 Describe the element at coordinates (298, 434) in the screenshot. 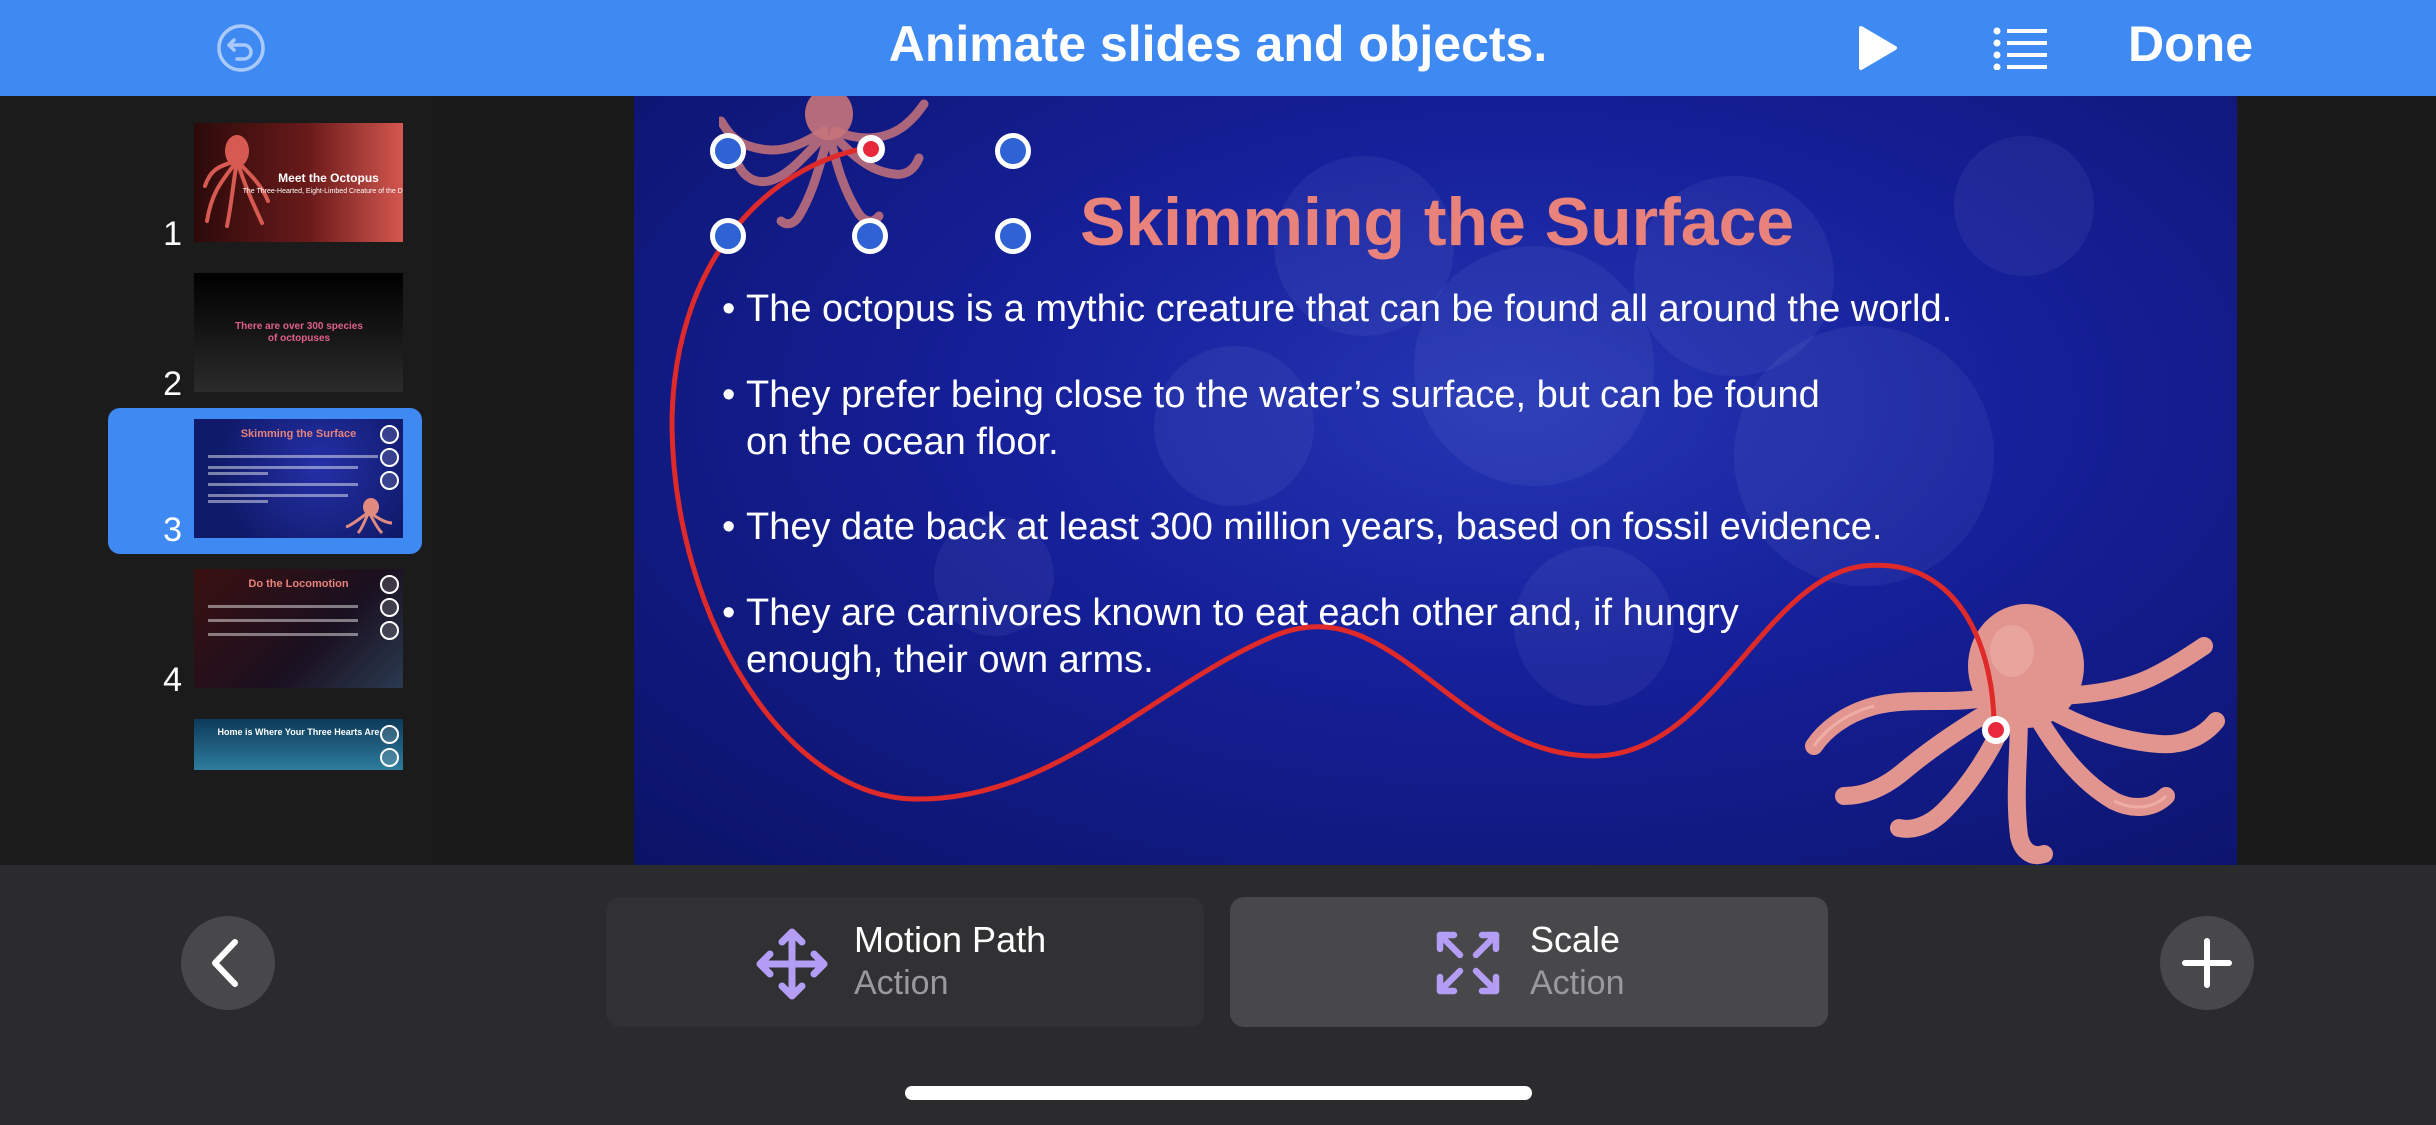

I see `thumb-title: Skimming the Surface` at that location.